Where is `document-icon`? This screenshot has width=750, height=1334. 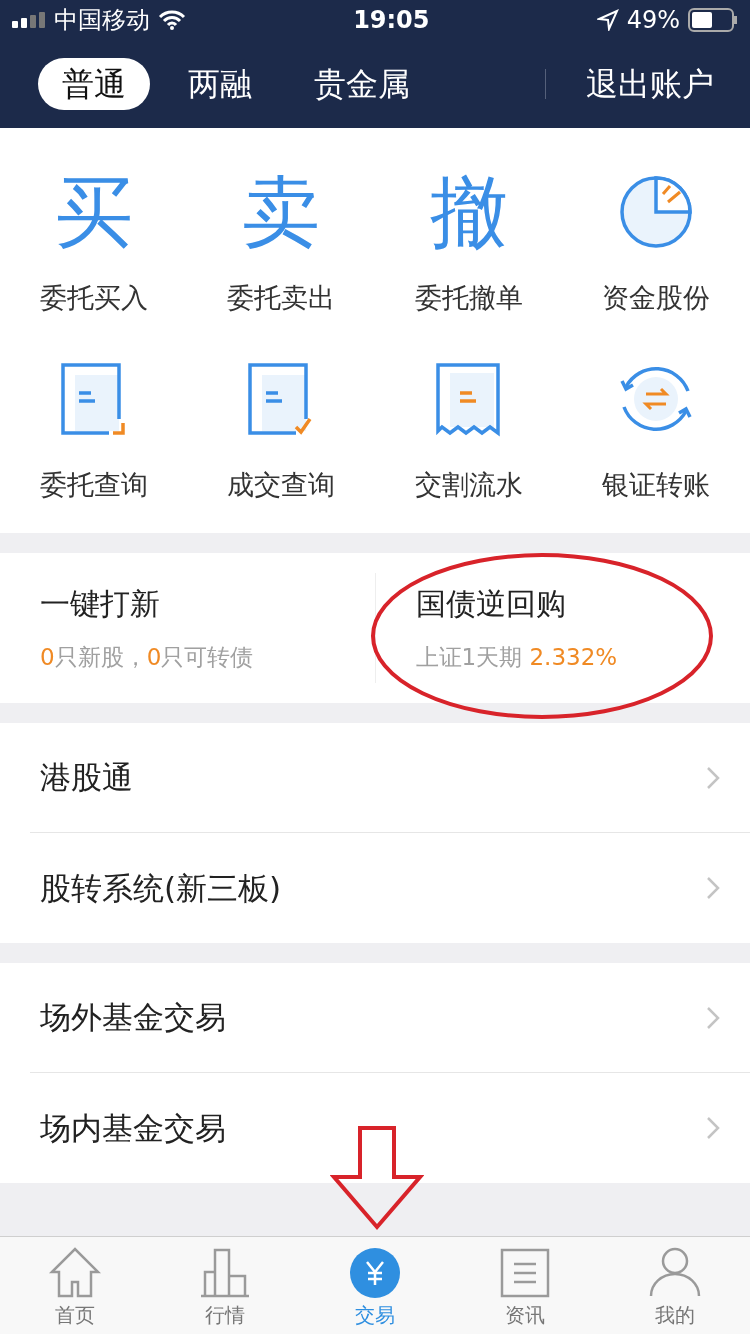
document-icon is located at coordinates (525, 1273).